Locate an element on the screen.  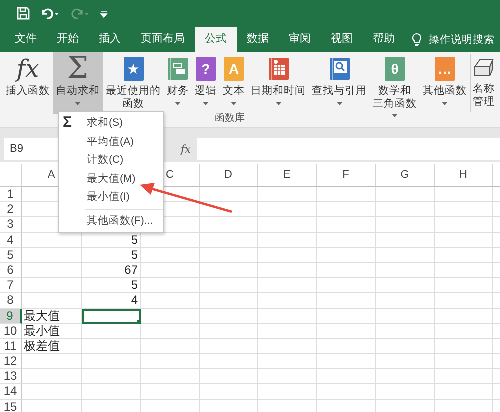
ribbon-tab: 开始 is located at coordinates (68, 39).